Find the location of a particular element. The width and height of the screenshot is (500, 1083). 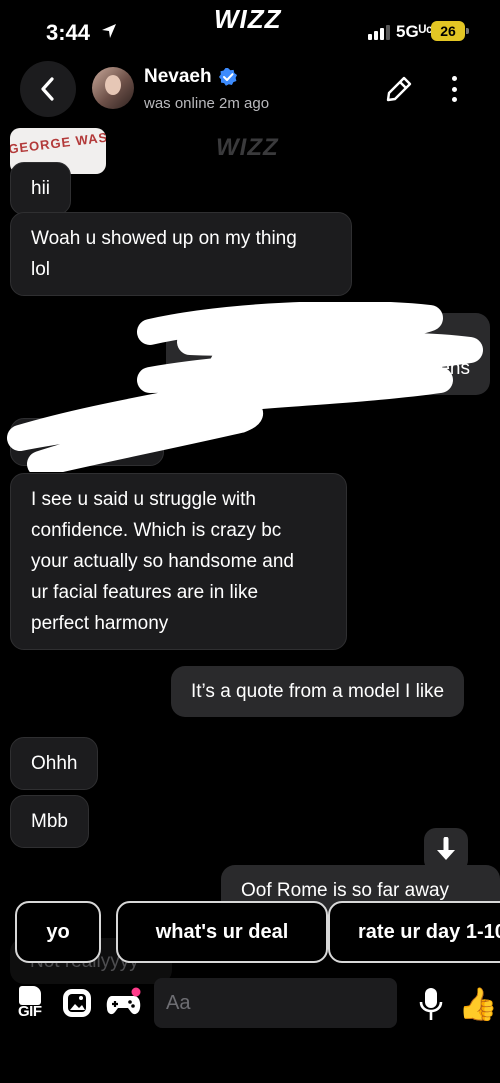

suggestion-chip: yo is located at coordinates (58, 932).